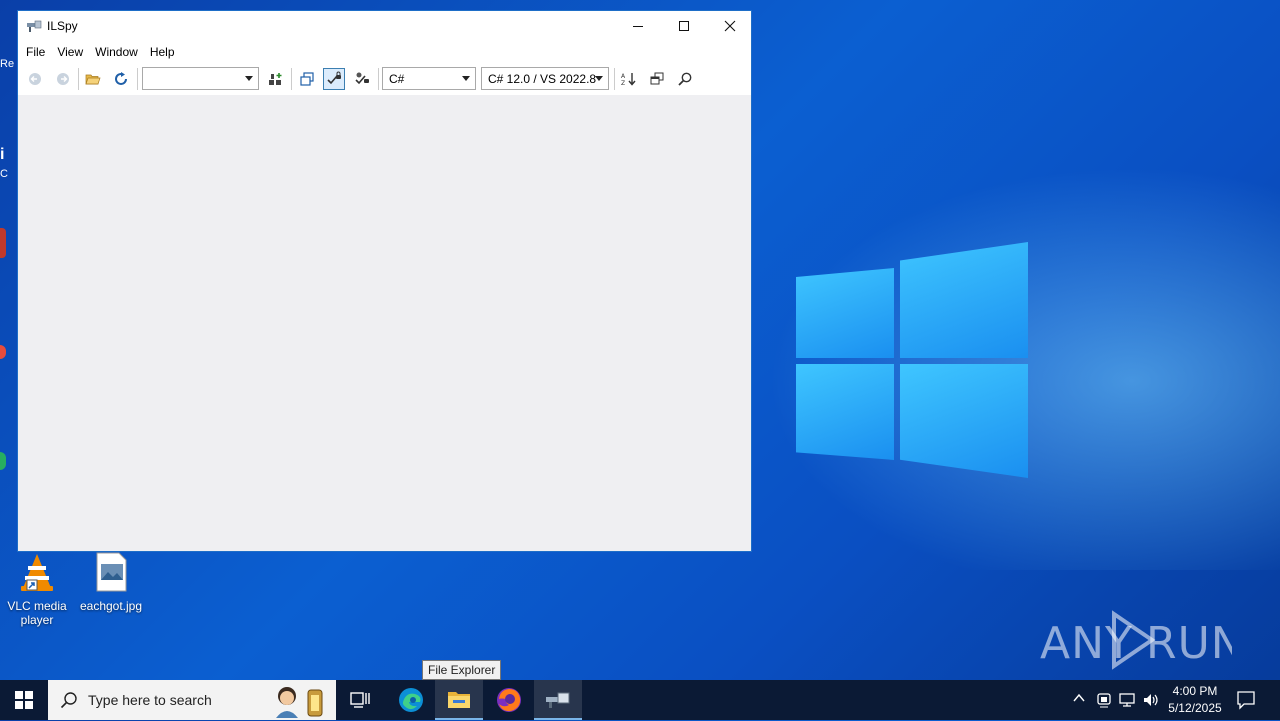 The height and width of the screenshot is (721, 1280). What do you see at coordinates (629, 79) in the screenshot?
I see `sort-icon: AZ` at bounding box center [629, 79].